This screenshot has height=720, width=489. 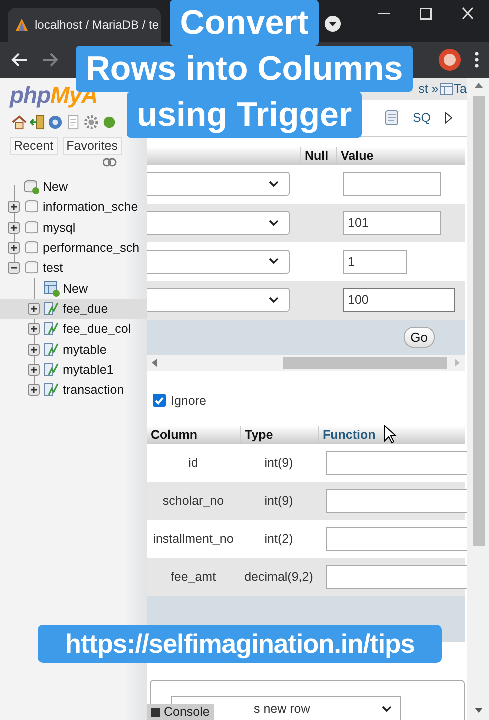 I want to click on tab-search-icon, so click(x=333, y=24).